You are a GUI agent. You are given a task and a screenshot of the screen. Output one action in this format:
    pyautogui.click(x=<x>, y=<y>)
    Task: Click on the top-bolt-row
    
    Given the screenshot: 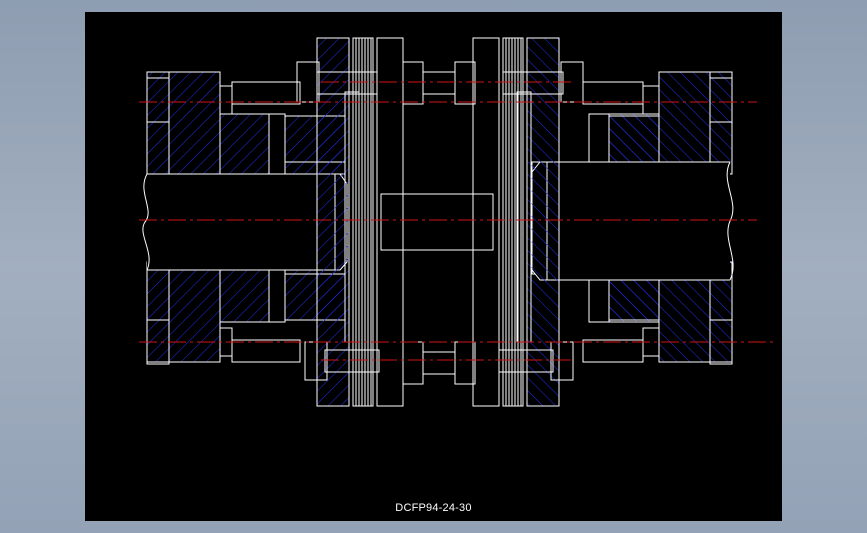 What is the action you would take?
    pyautogui.click(x=439, y=92)
    